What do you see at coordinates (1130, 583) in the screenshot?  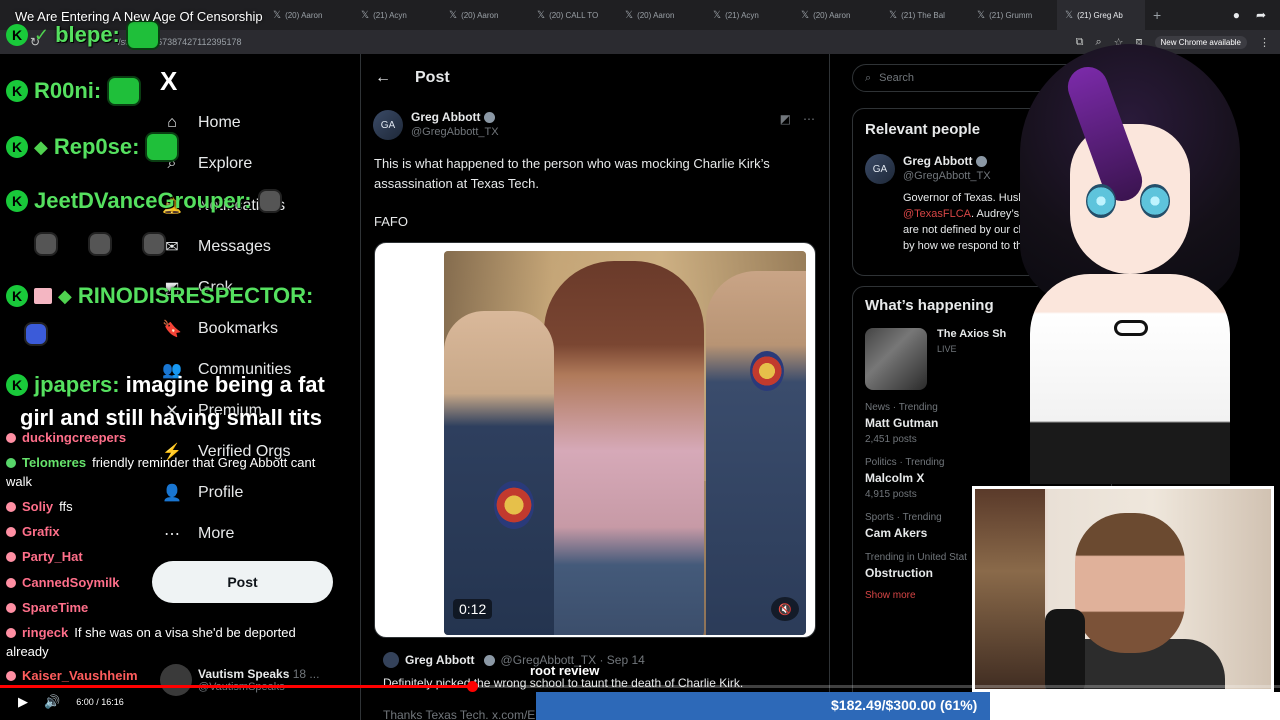 I see `streamer-face` at bounding box center [1130, 583].